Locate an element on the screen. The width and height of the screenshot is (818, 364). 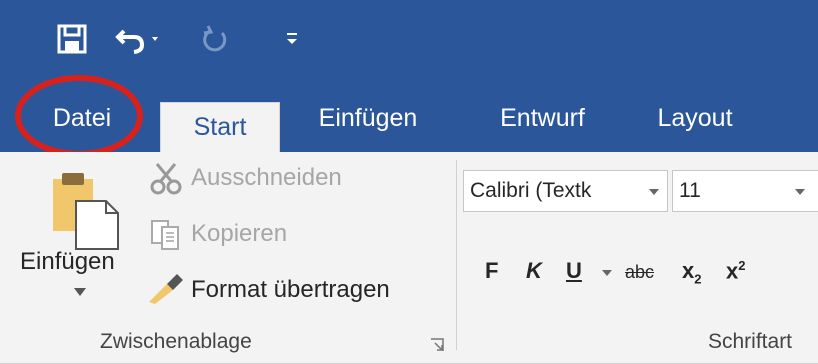
paste-label: Einfügen is located at coordinates (67, 261).